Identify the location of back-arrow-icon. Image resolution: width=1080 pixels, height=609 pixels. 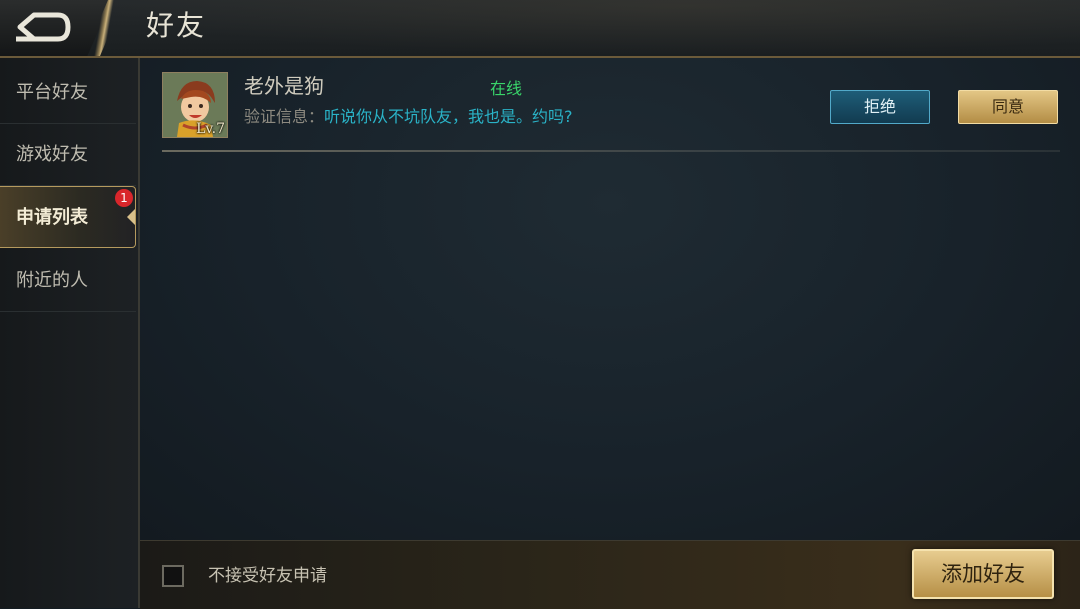
(43, 27).